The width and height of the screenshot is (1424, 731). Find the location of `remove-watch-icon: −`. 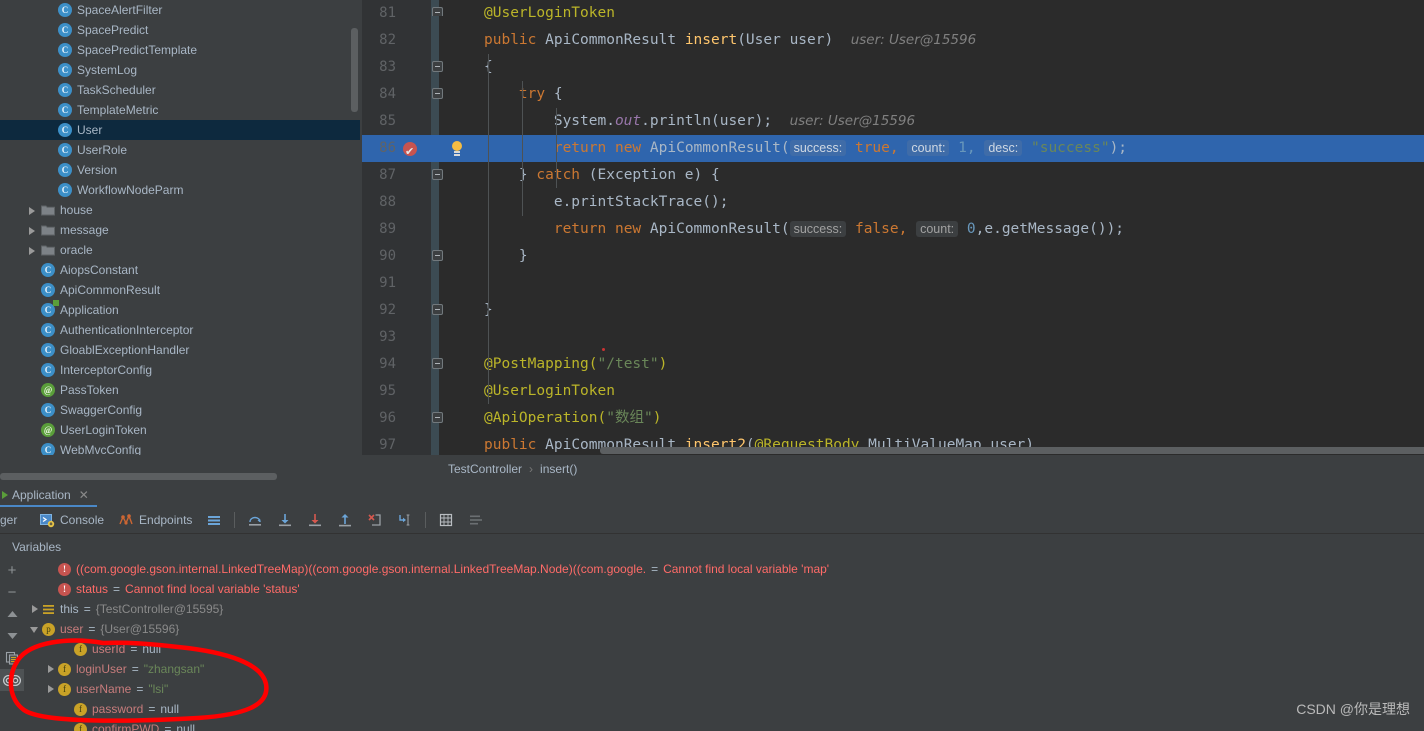

remove-watch-icon: − is located at coordinates (12, 592).